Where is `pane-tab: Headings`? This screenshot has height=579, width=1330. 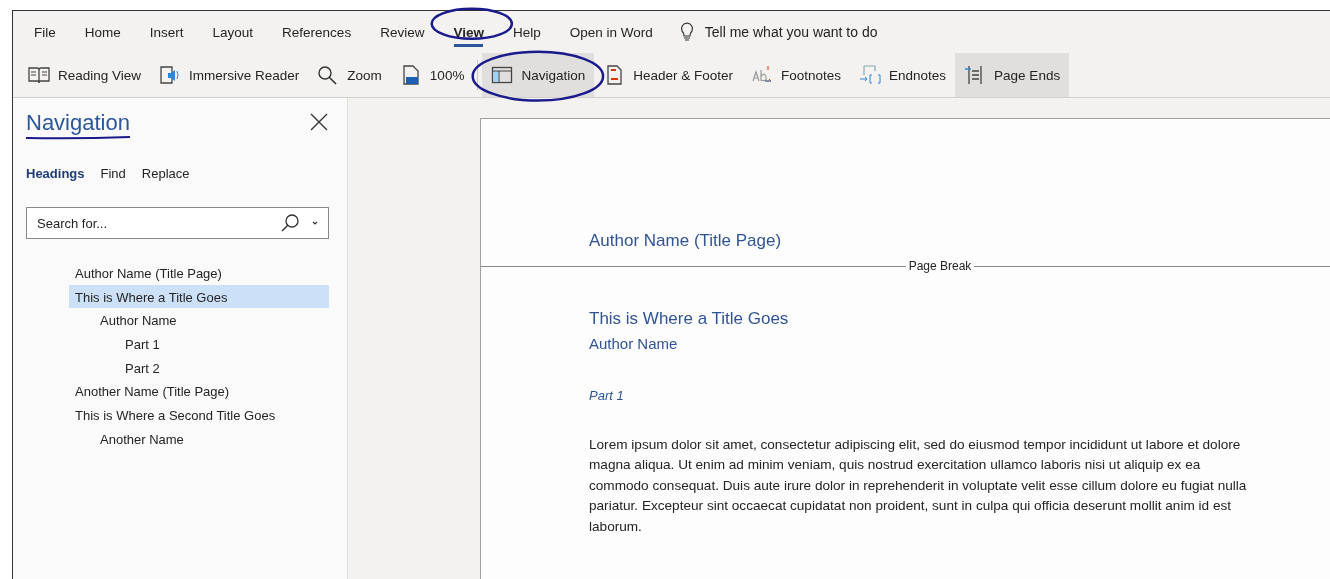
pane-tab: Headings is located at coordinates (55, 173).